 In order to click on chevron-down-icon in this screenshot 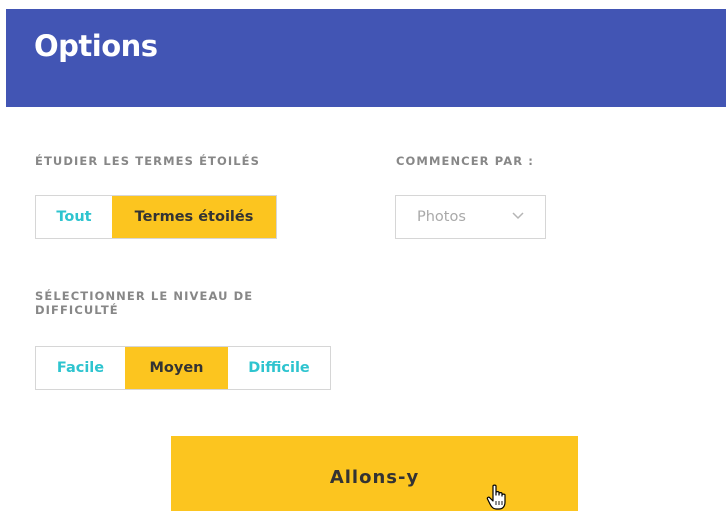, I will do `click(518, 216)`.